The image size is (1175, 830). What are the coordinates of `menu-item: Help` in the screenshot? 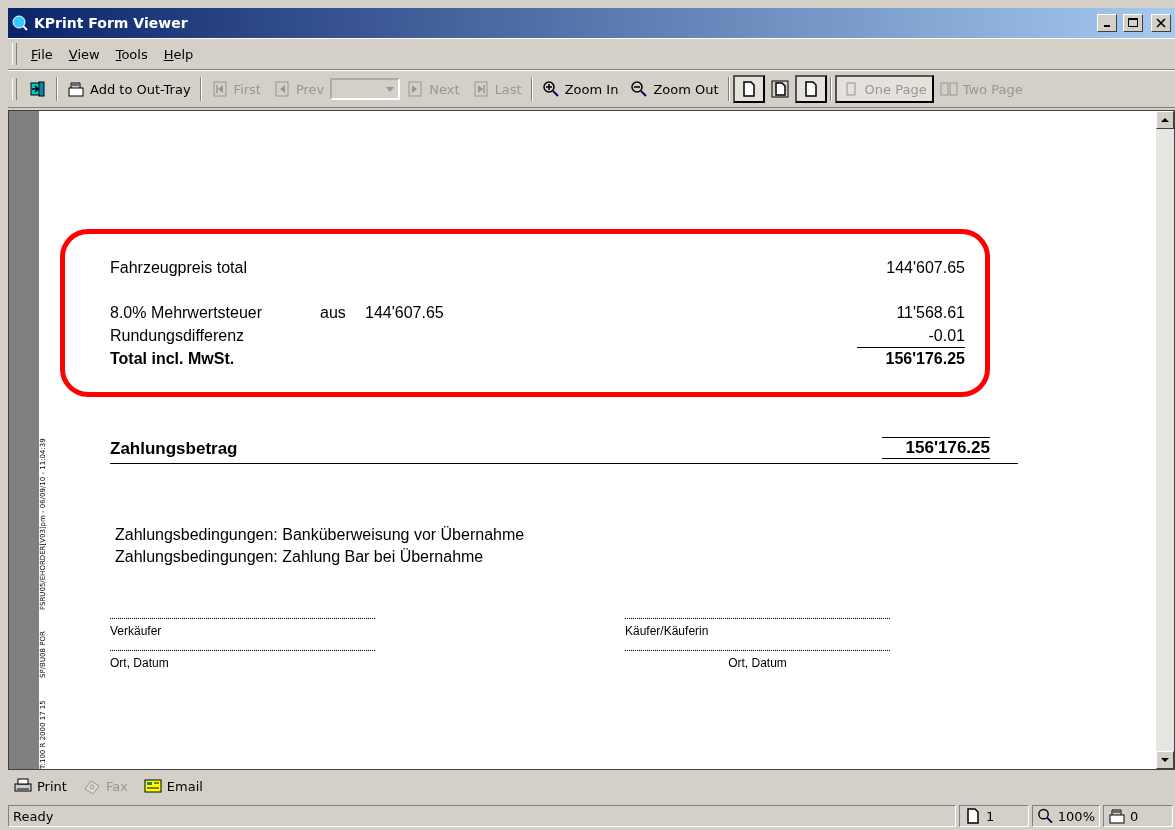 It's located at (178, 54).